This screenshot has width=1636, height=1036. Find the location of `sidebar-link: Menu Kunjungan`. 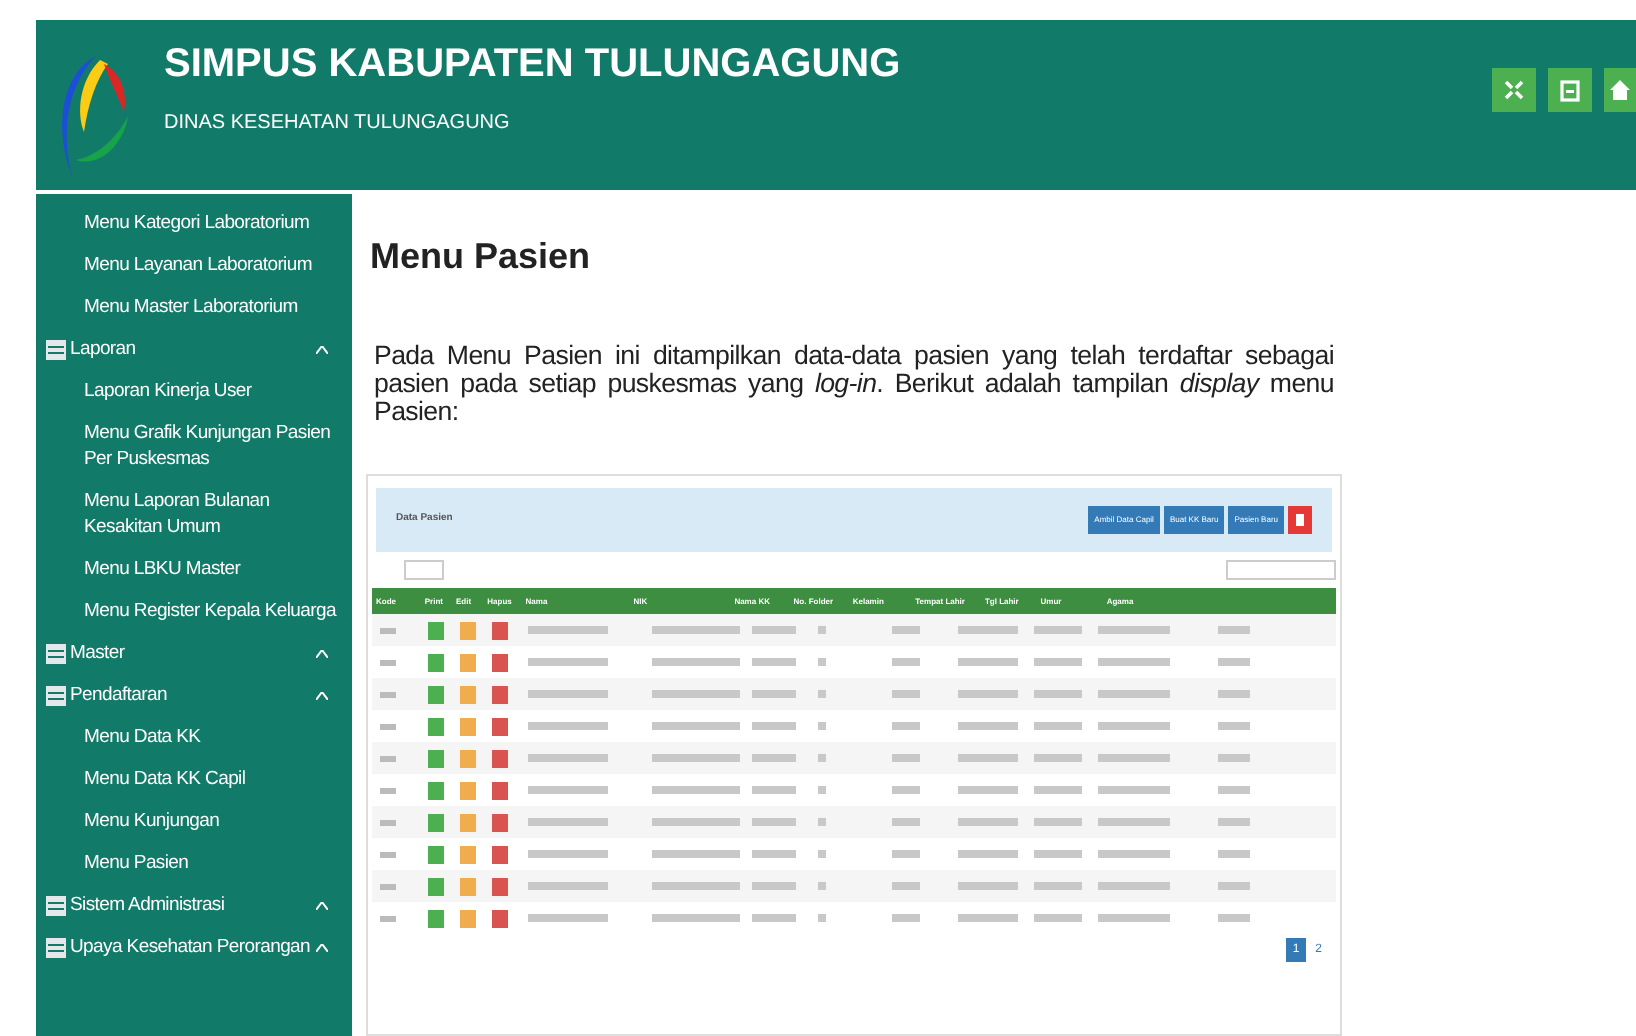

sidebar-link: Menu Kunjungan is located at coordinates (194, 821).